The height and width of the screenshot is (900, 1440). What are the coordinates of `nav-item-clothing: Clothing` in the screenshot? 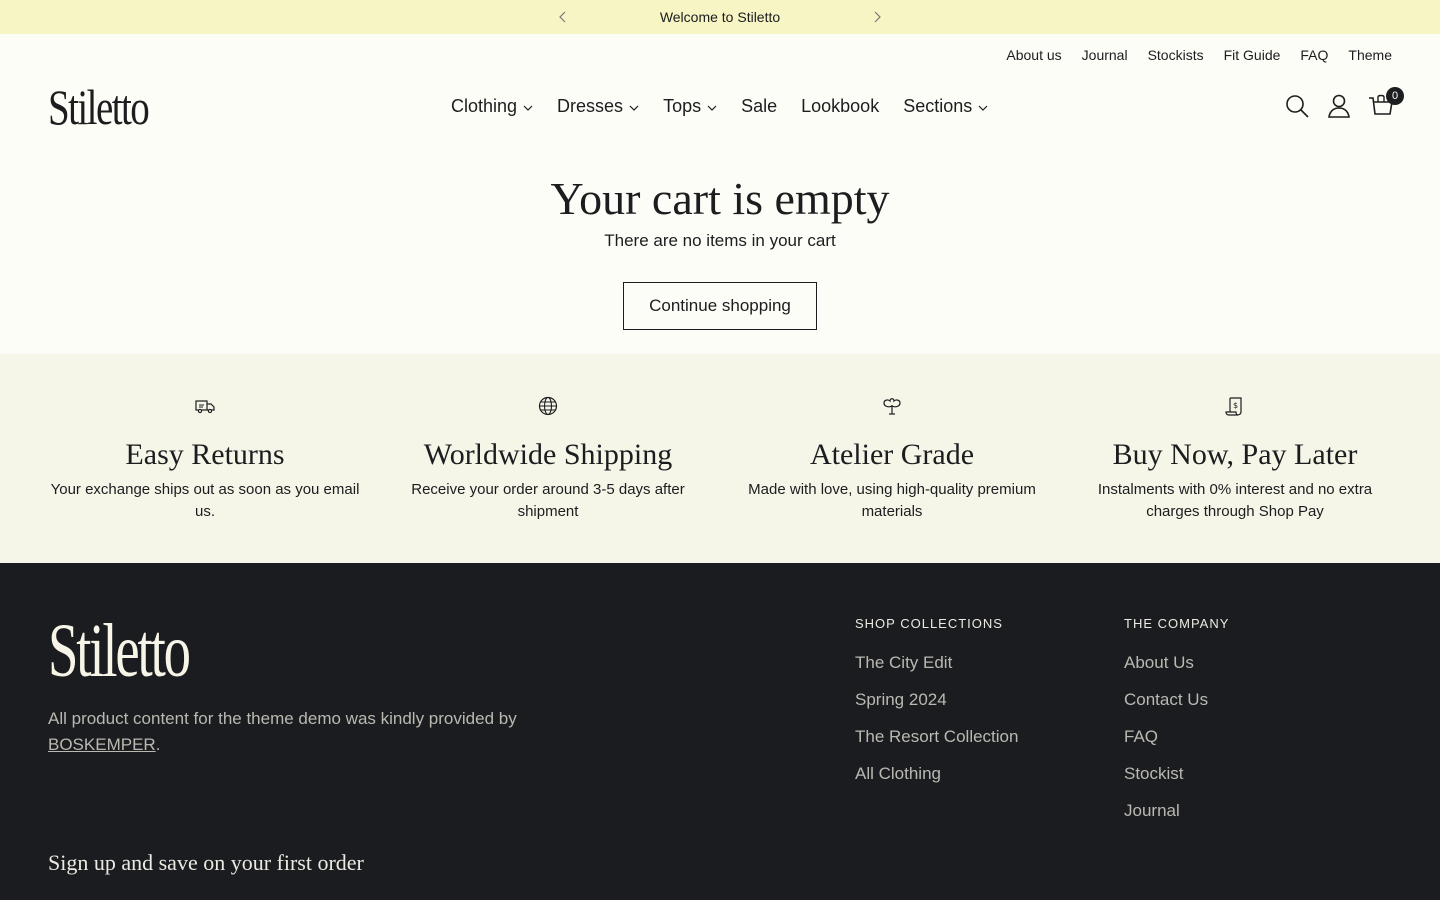 It's located at (492, 106).